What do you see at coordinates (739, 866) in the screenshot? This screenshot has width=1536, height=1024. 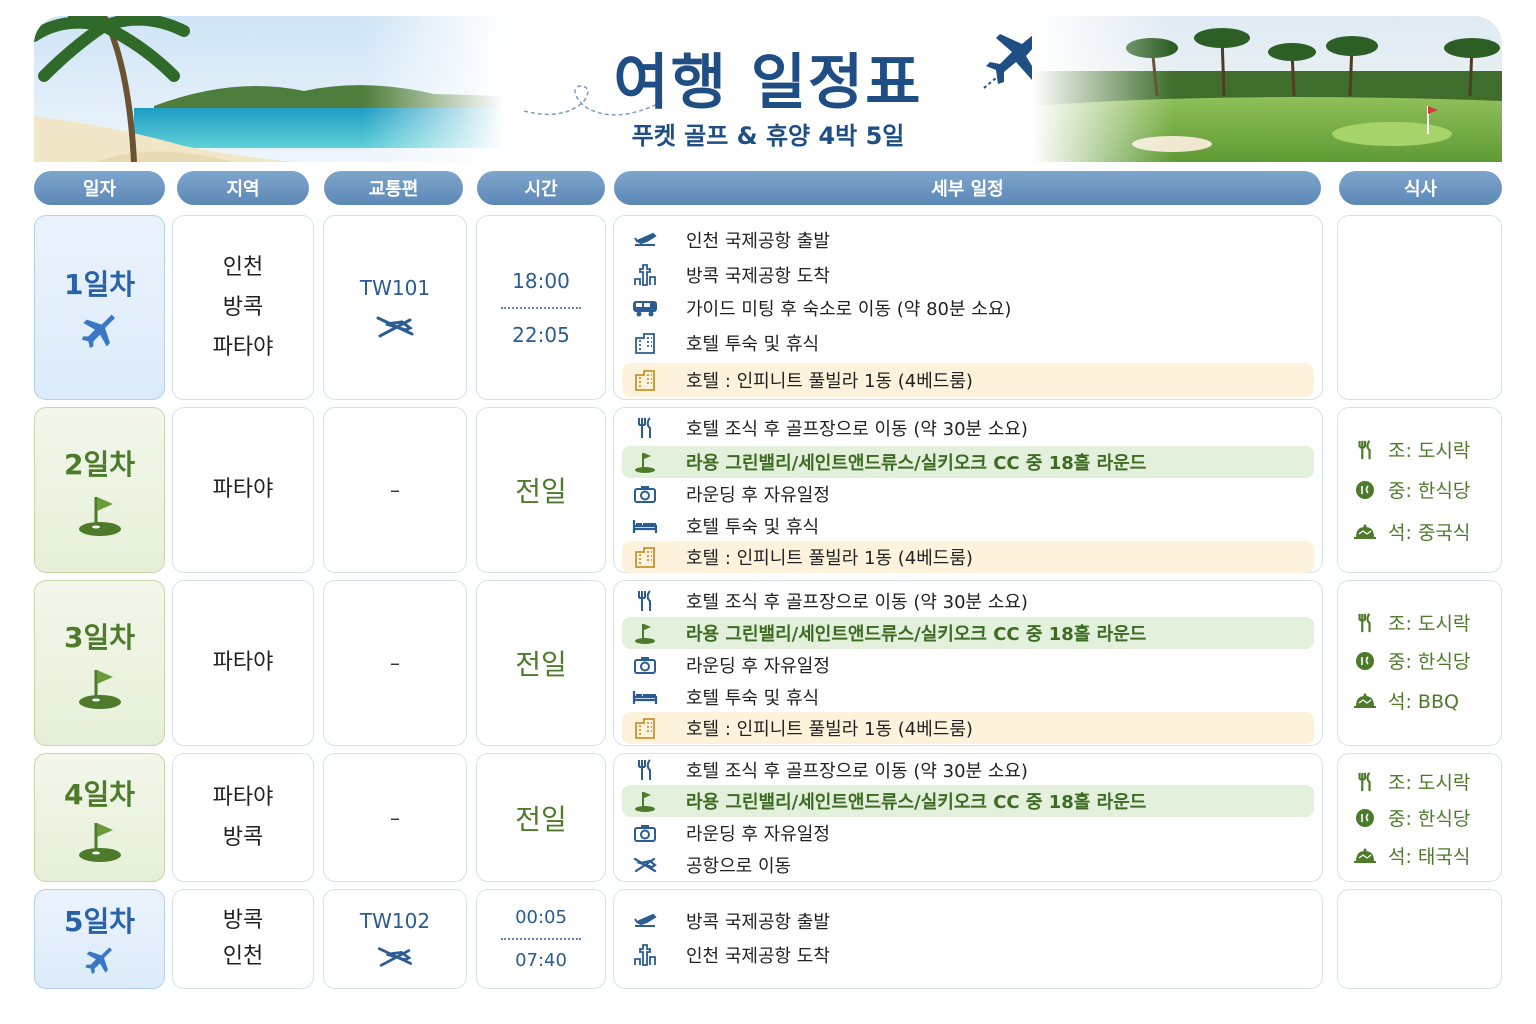 I see `schedule-text: 공항으로 이동` at bounding box center [739, 866].